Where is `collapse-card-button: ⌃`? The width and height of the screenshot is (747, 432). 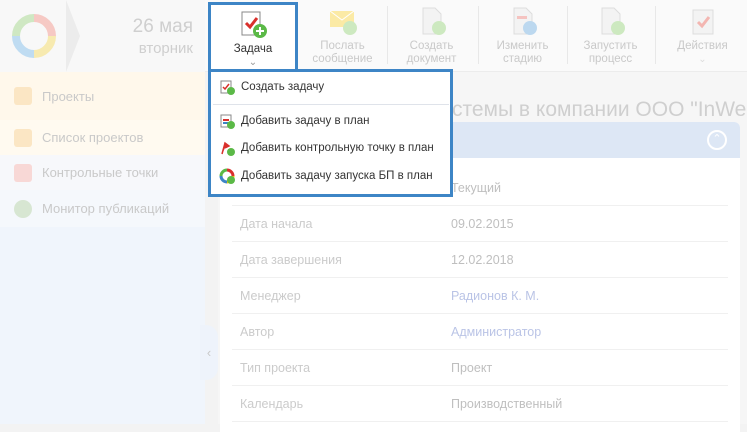
collapse-card-button: ⌃ is located at coordinates (717, 140).